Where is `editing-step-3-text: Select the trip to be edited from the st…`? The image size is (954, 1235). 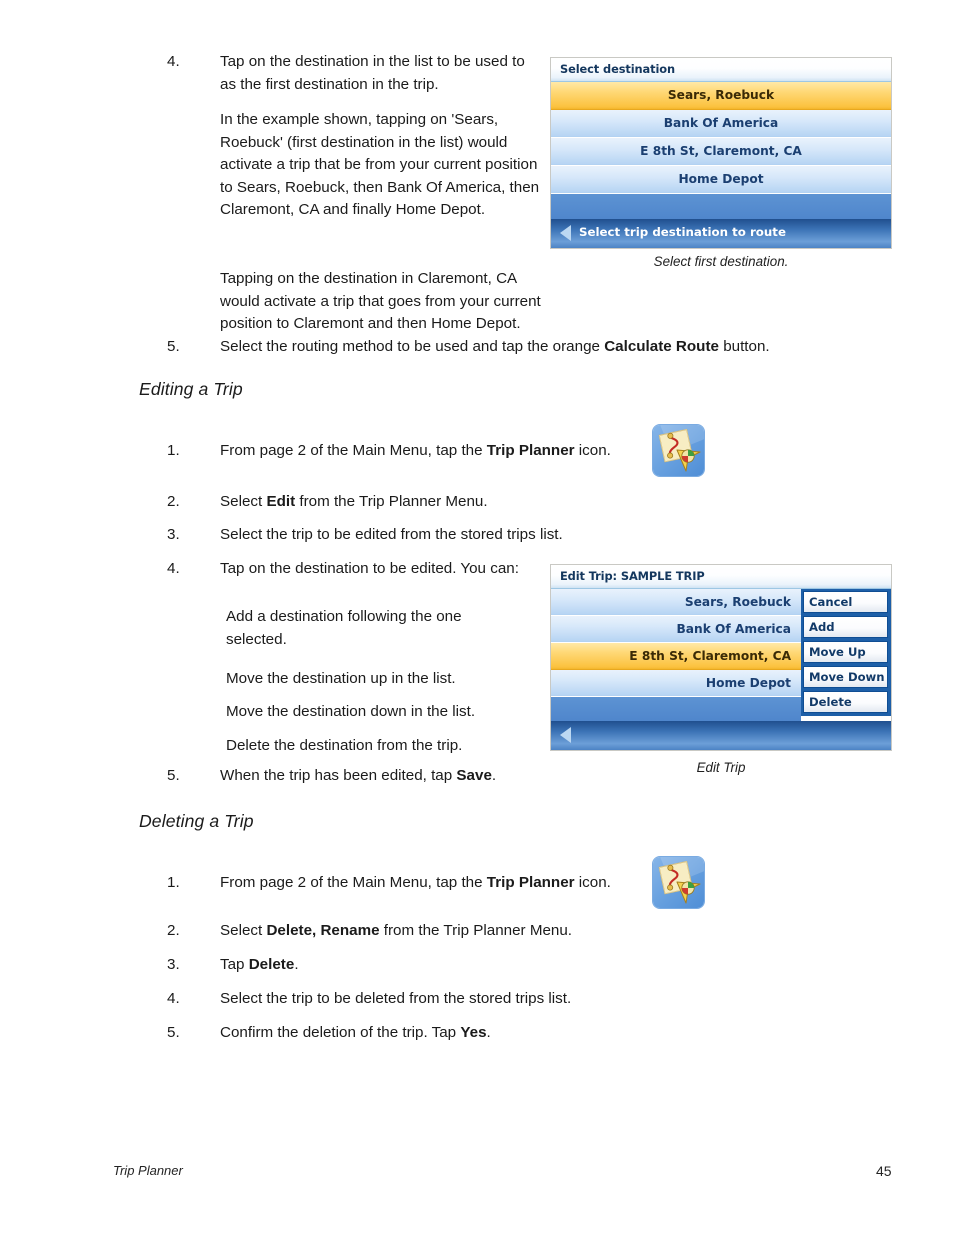
editing-step-3-text: Select the trip to be edited from the st… is located at coordinates (391, 534).